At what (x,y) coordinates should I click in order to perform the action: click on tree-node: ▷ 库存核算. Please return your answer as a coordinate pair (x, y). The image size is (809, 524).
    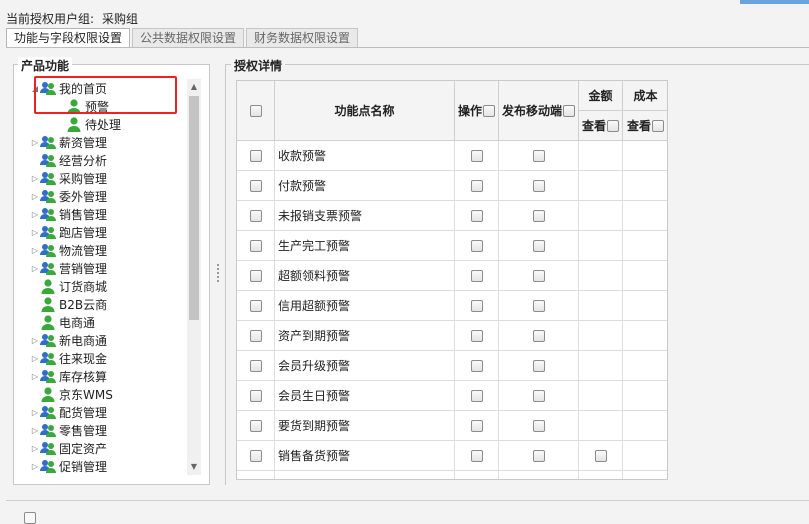
    Looking at the image, I should click on (68, 376).